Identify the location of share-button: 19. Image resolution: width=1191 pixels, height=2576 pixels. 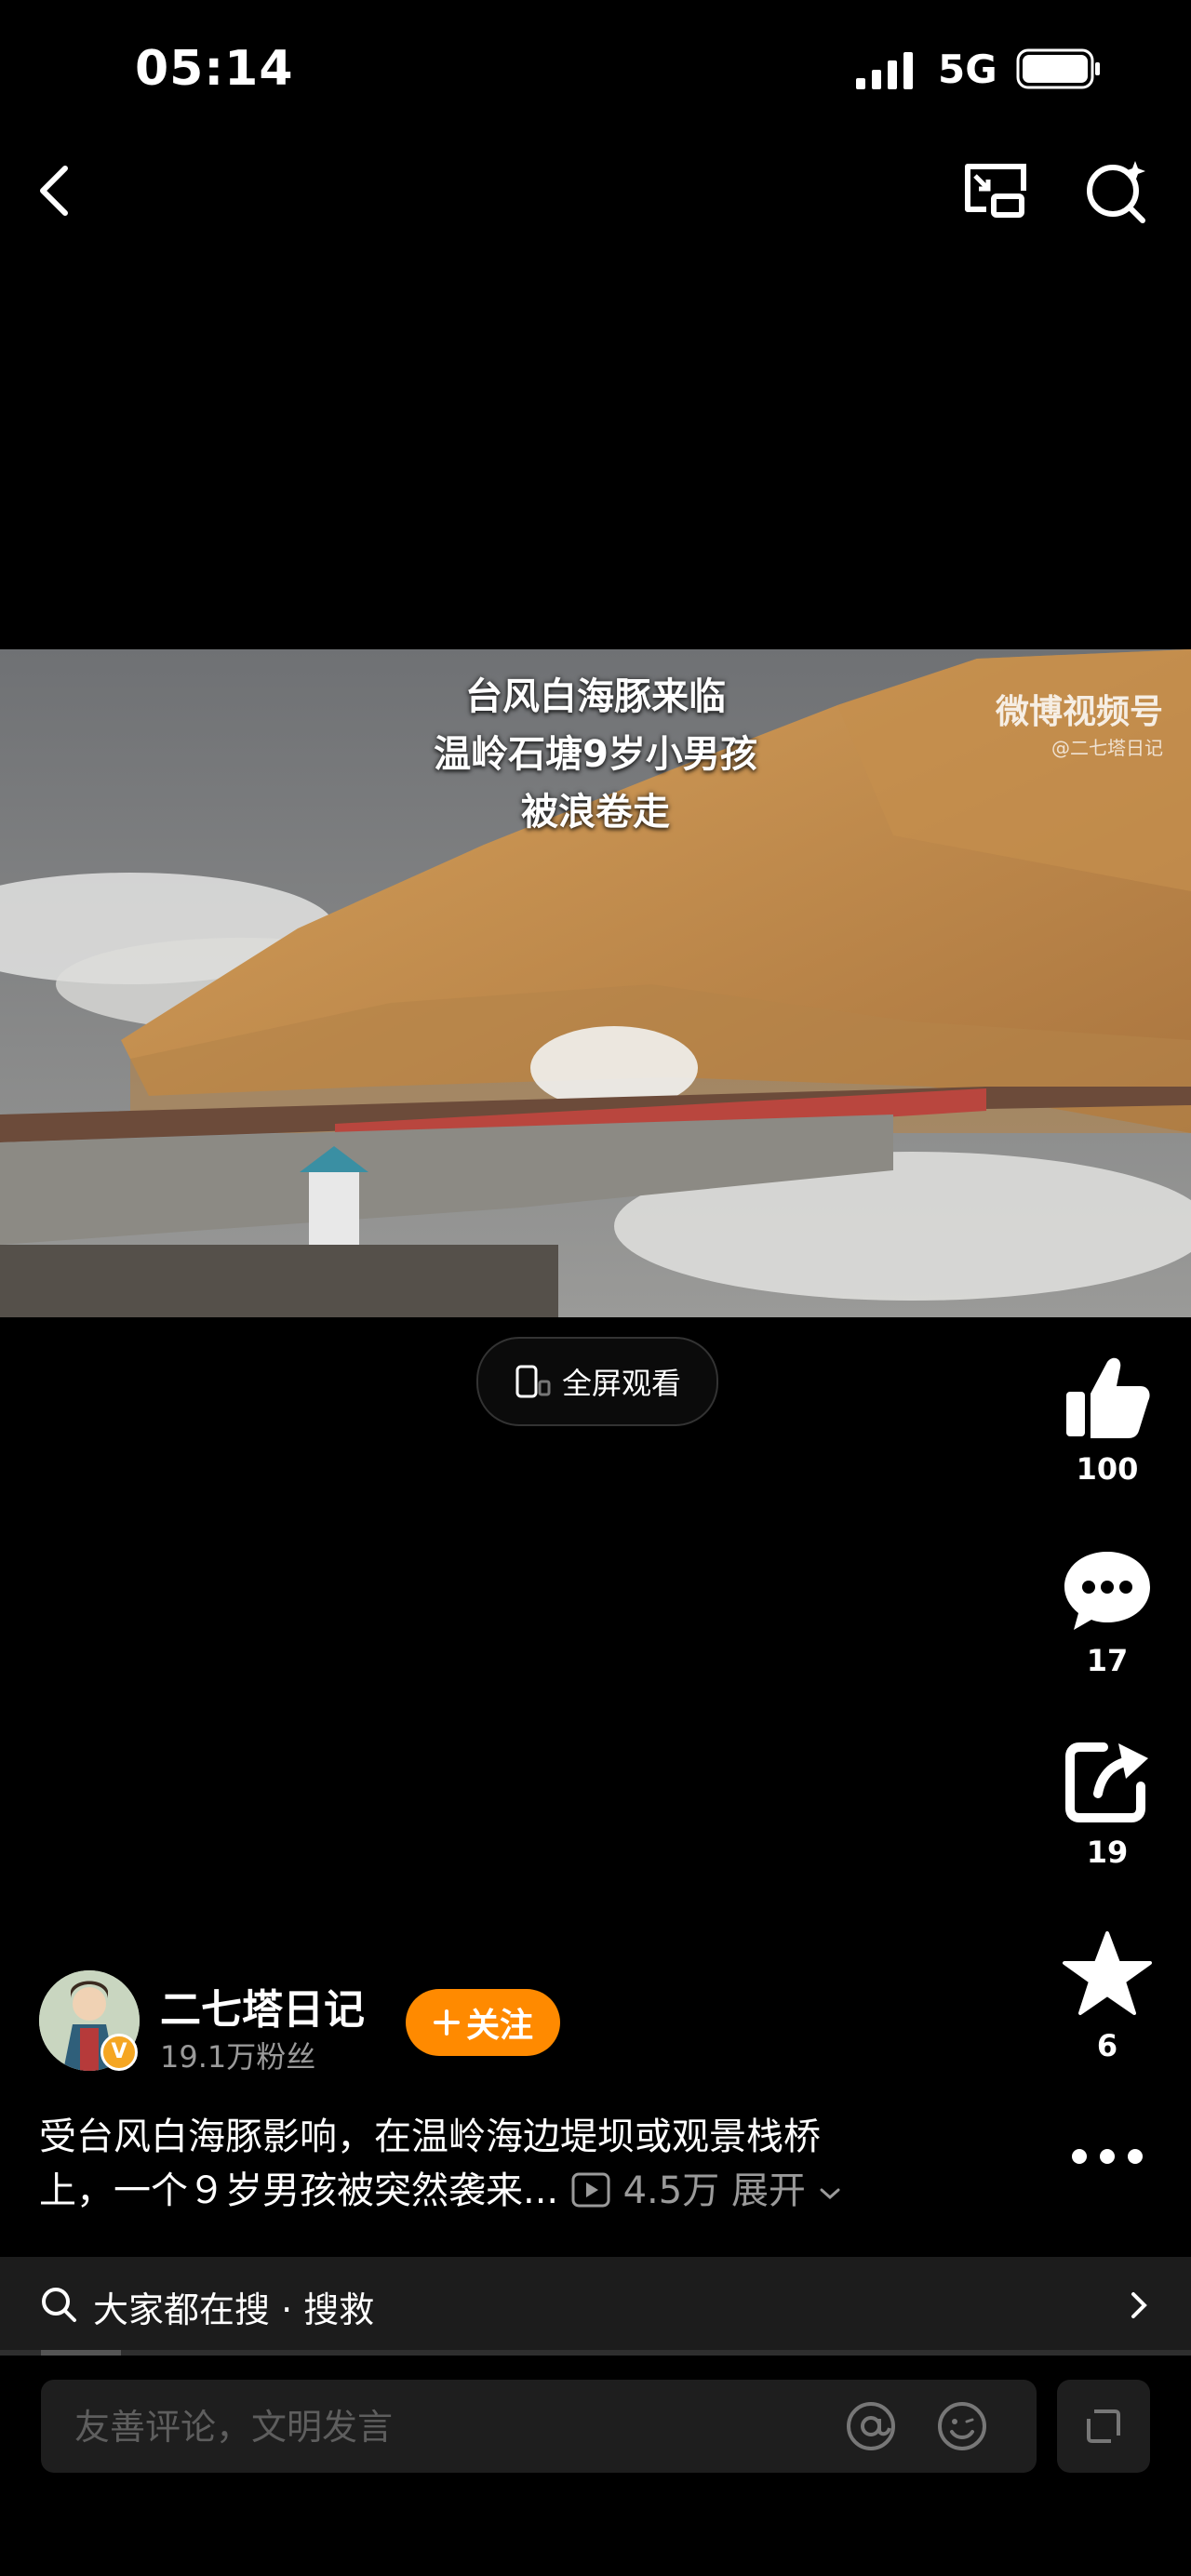
(1107, 1802).